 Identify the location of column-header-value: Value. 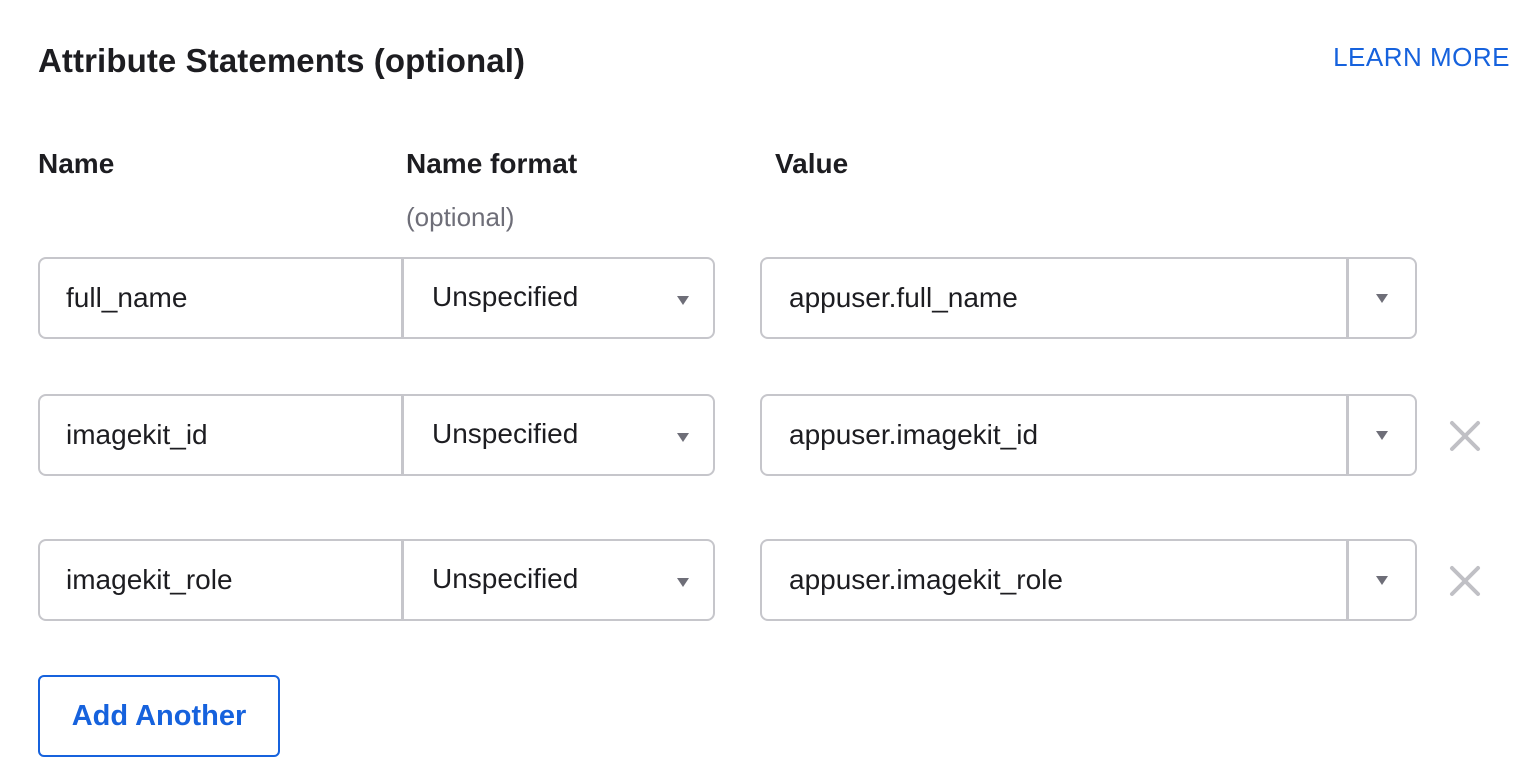
(812, 163).